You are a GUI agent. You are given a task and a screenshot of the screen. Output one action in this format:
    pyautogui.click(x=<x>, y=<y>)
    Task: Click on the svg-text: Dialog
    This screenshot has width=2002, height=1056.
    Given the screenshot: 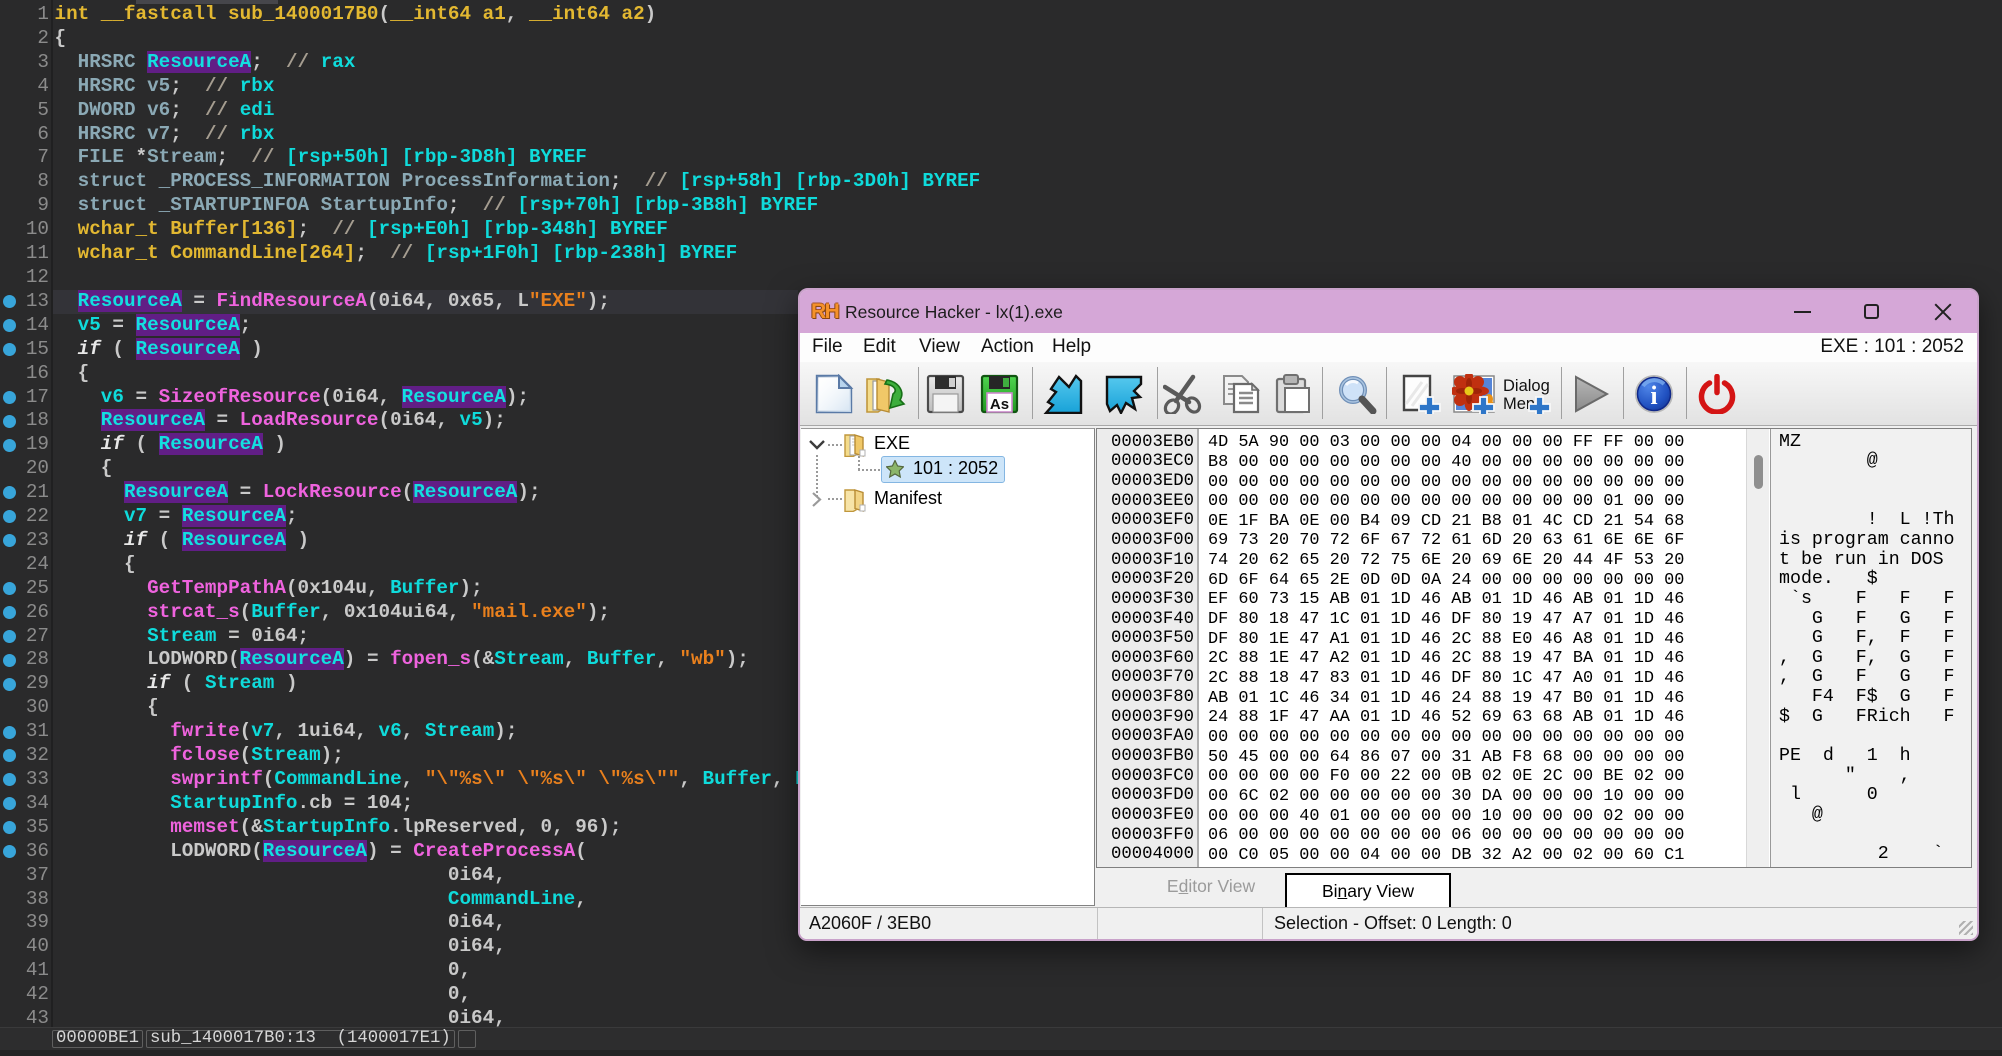 What is the action you would take?
    pyautogui.click(x=1526, y=386)
    